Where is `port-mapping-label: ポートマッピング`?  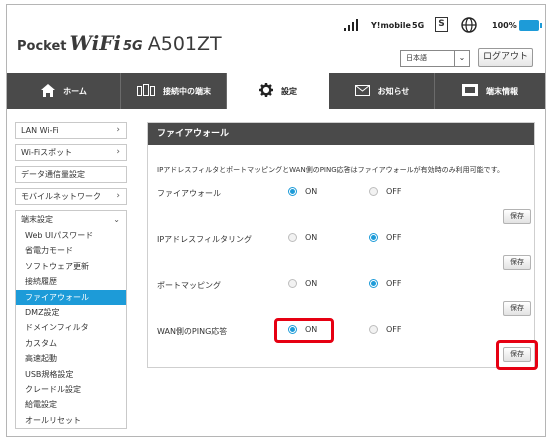
port-mapping-label: ポートマッピング is located at coordinates (189, 285).